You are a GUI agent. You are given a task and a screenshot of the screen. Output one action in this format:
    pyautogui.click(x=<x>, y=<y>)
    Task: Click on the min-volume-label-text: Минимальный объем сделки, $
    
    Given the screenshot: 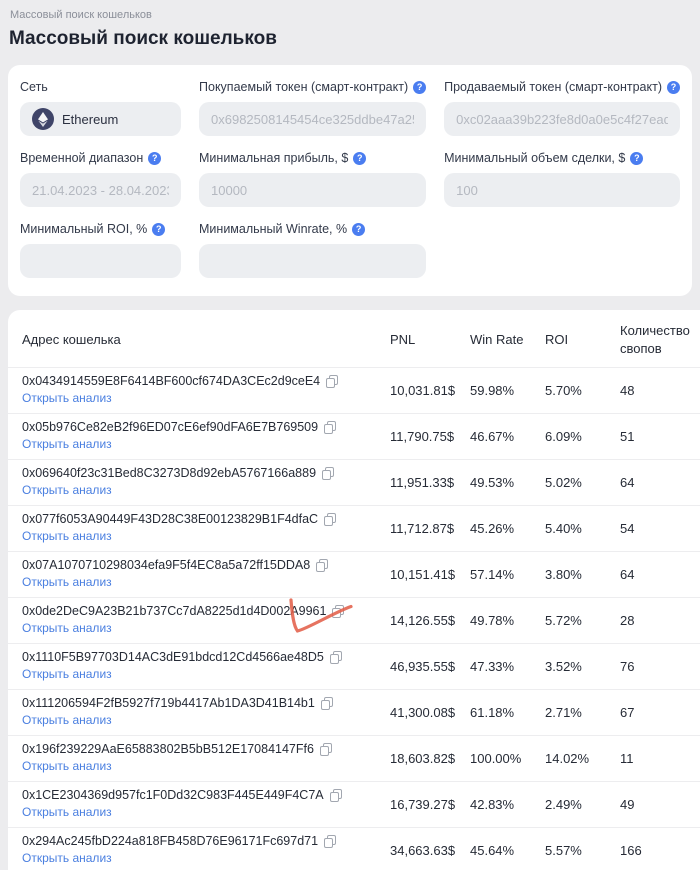 What is the action you would take?
    pyautogui.click(x=535, y=158)
    